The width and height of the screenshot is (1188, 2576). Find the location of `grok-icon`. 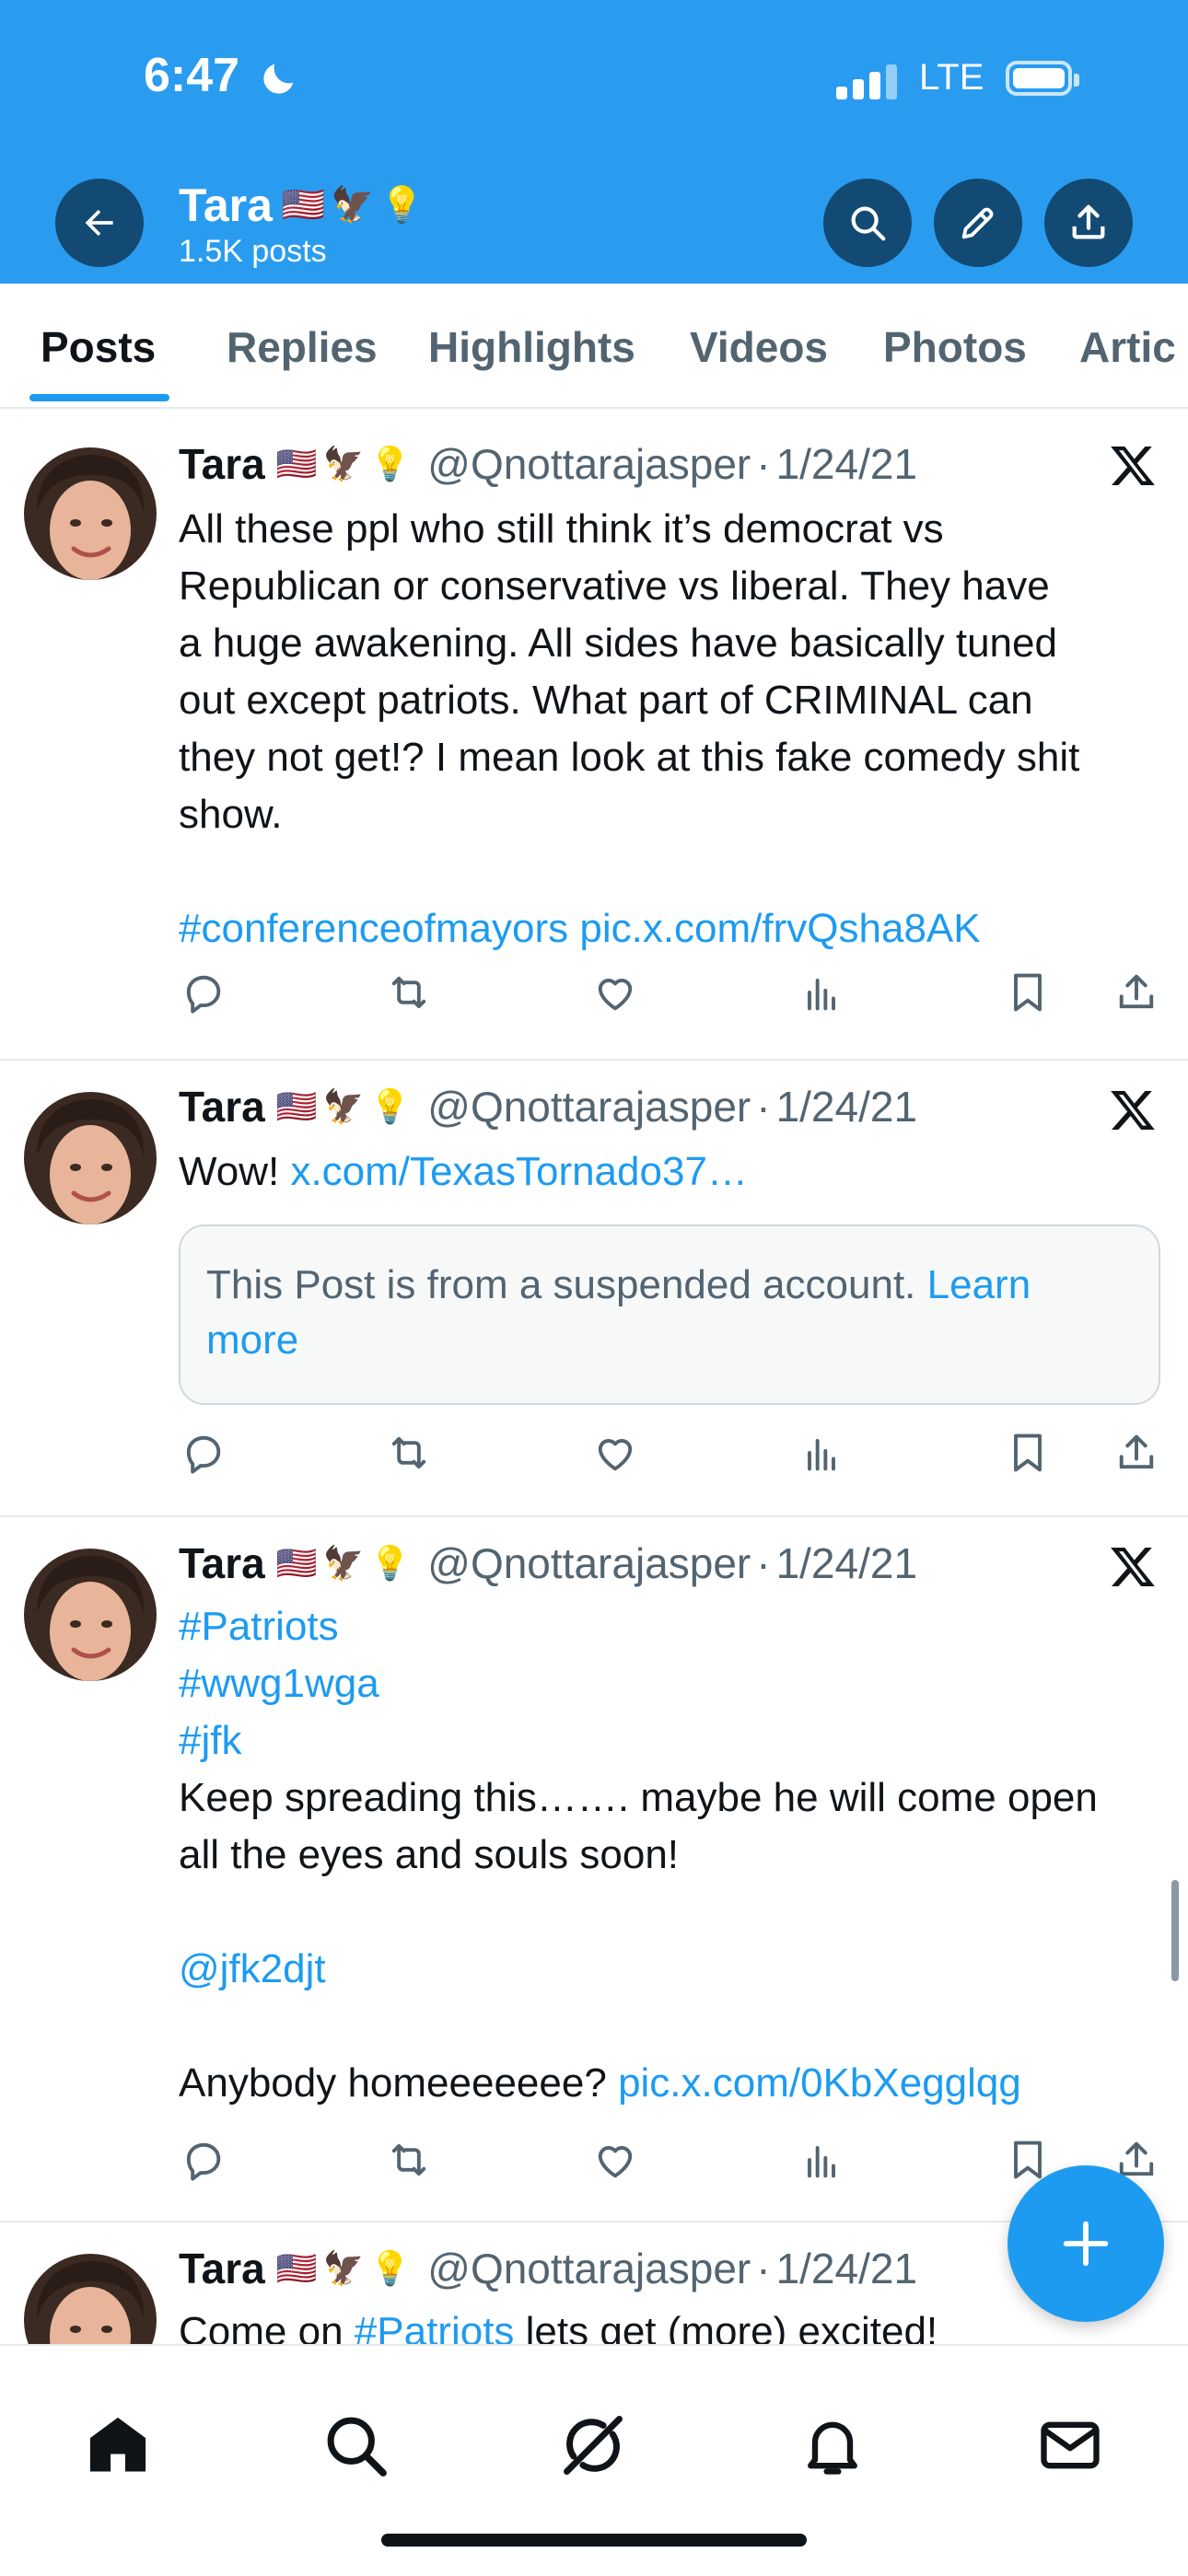

grok-icon is located at coordinates (593, 2445).